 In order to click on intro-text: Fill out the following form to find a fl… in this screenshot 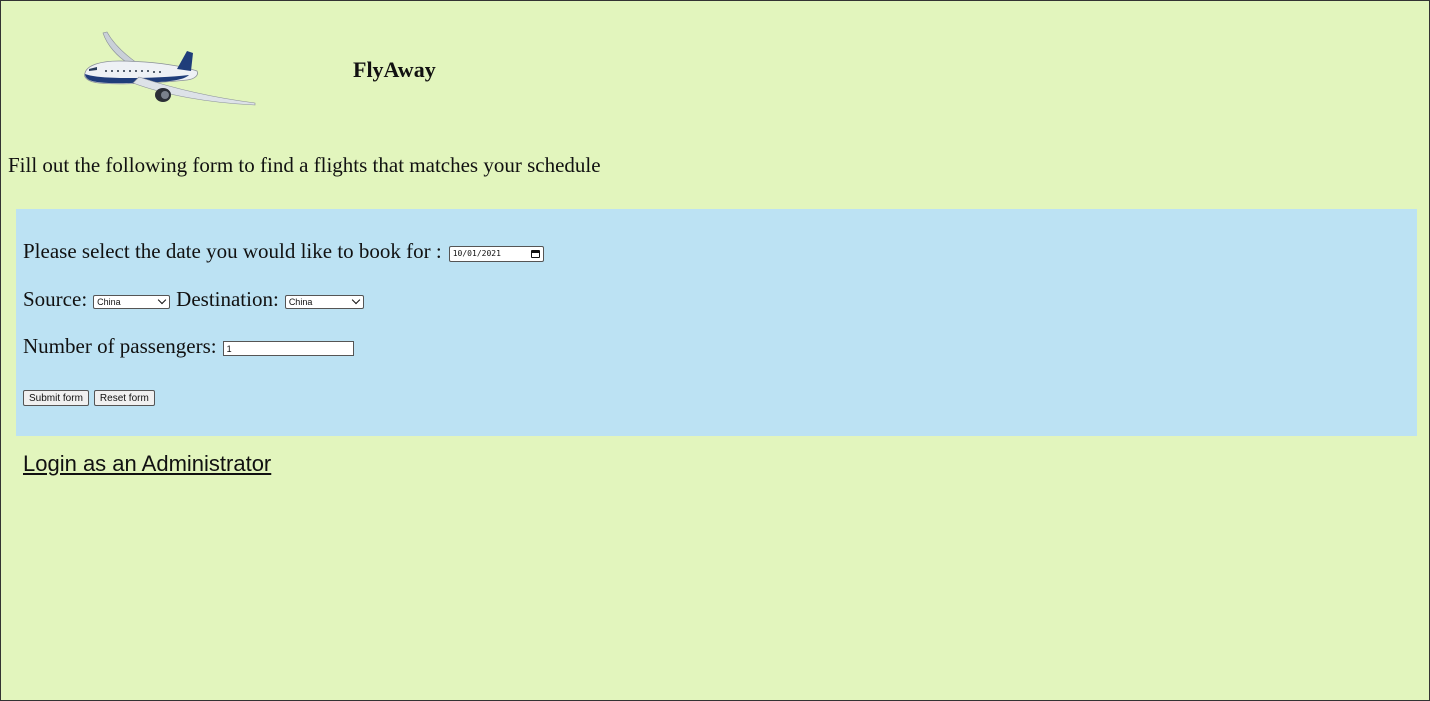, I will do `click(304, 165)`.